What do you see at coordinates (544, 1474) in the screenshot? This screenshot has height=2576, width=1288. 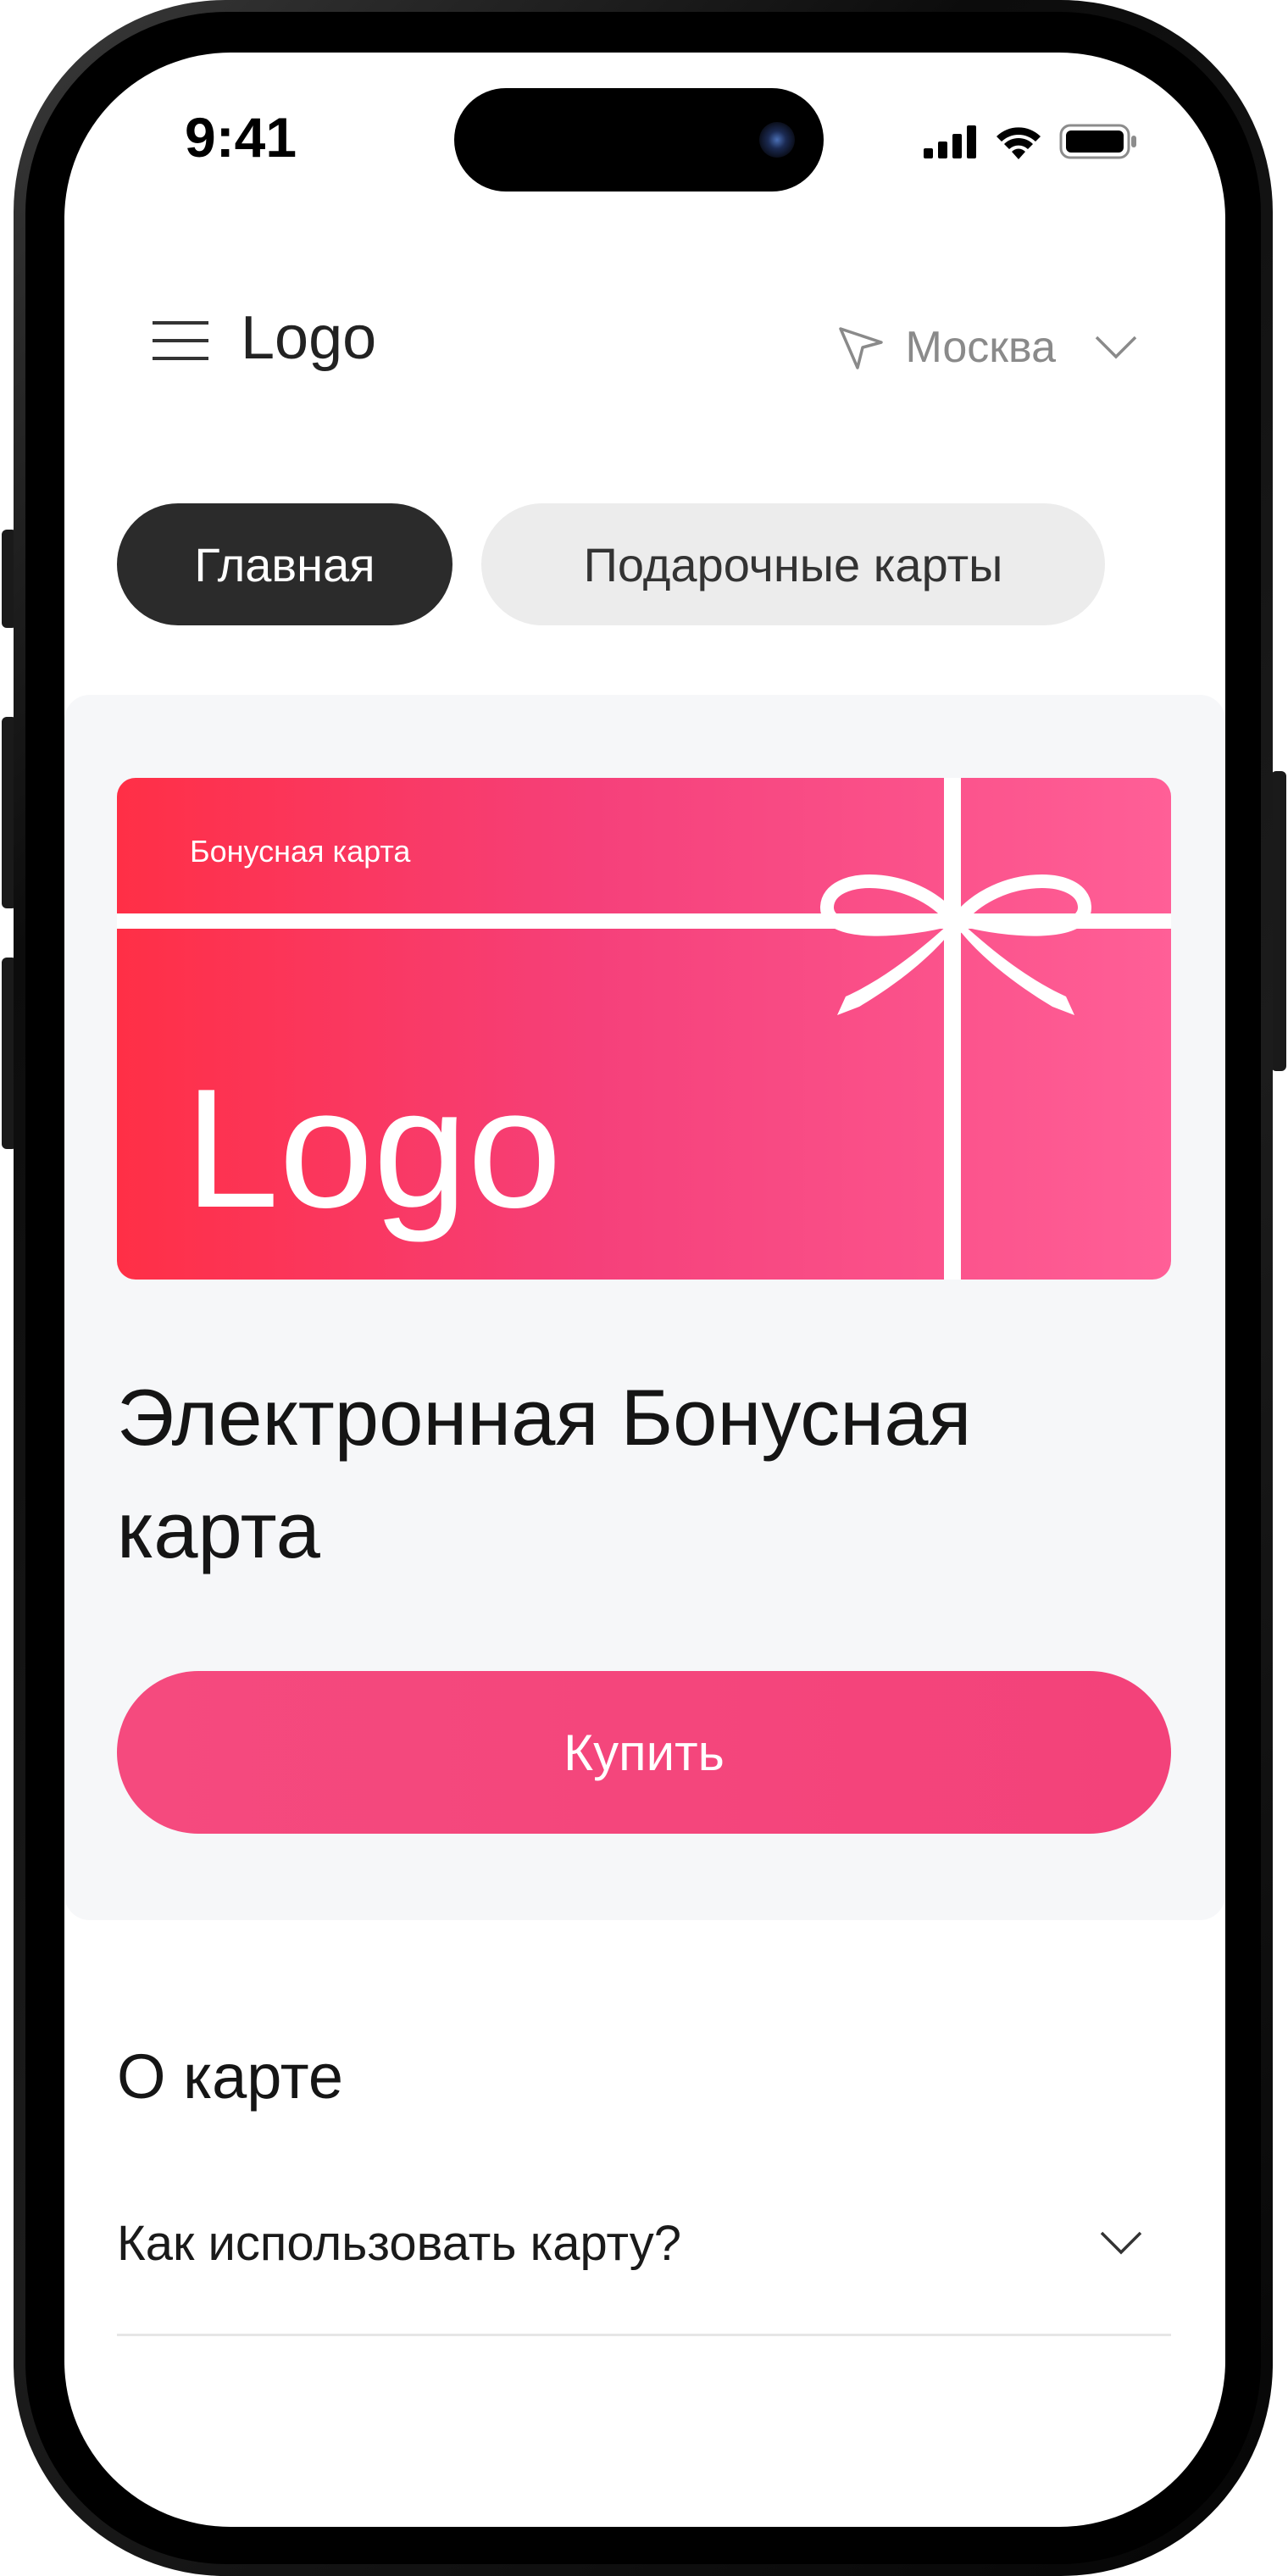 I see `product-title: Электронная Бонусная карта` at bounding box center [544, 1474].